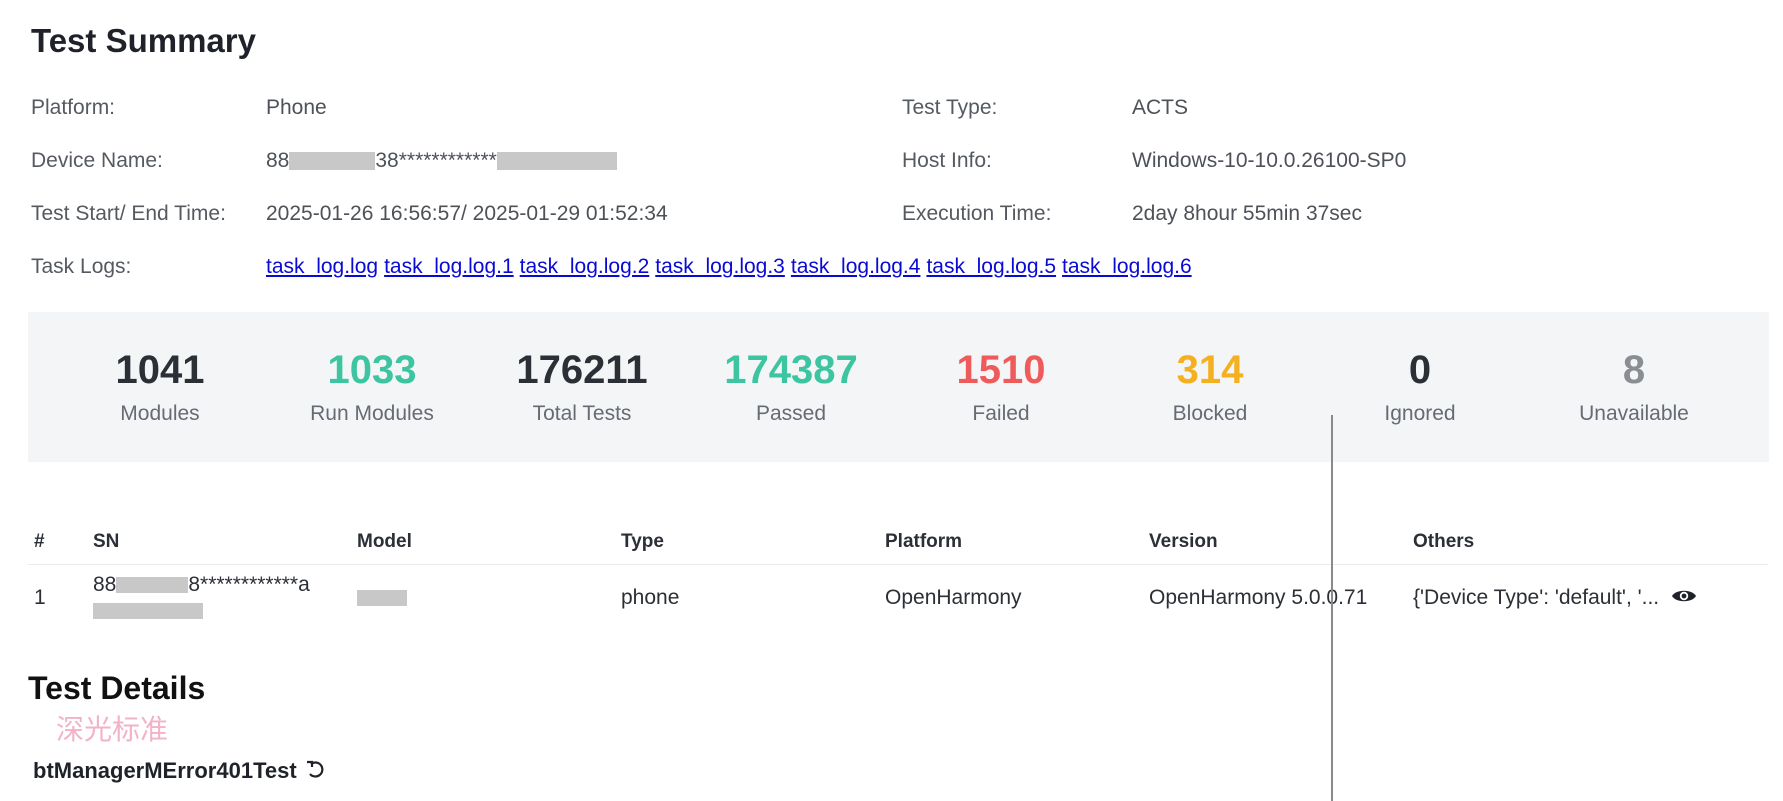  I want to click on column-header: SN, so click(219, 542).